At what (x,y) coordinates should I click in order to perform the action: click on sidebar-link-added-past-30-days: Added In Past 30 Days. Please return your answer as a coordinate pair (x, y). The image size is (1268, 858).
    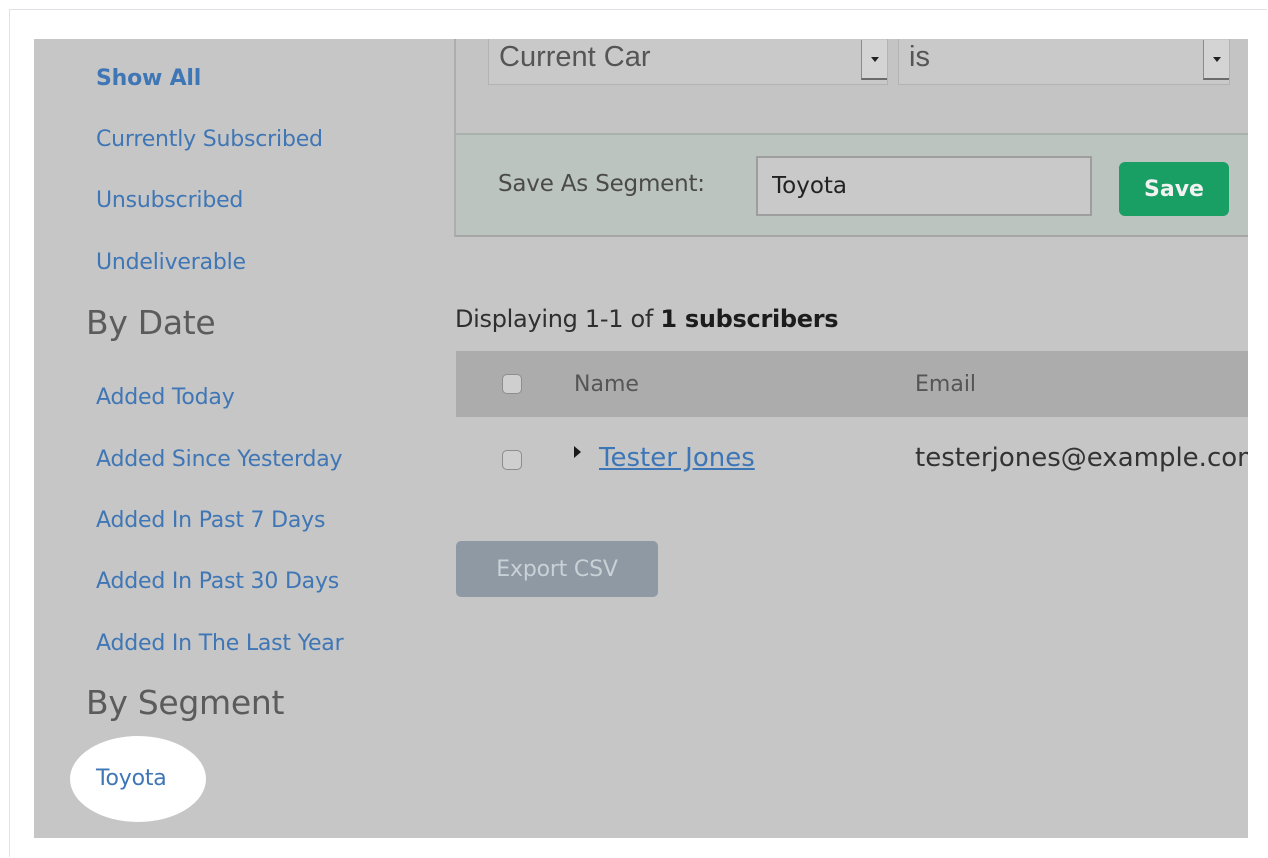
    Looking at the image, I should click on (217, 581).